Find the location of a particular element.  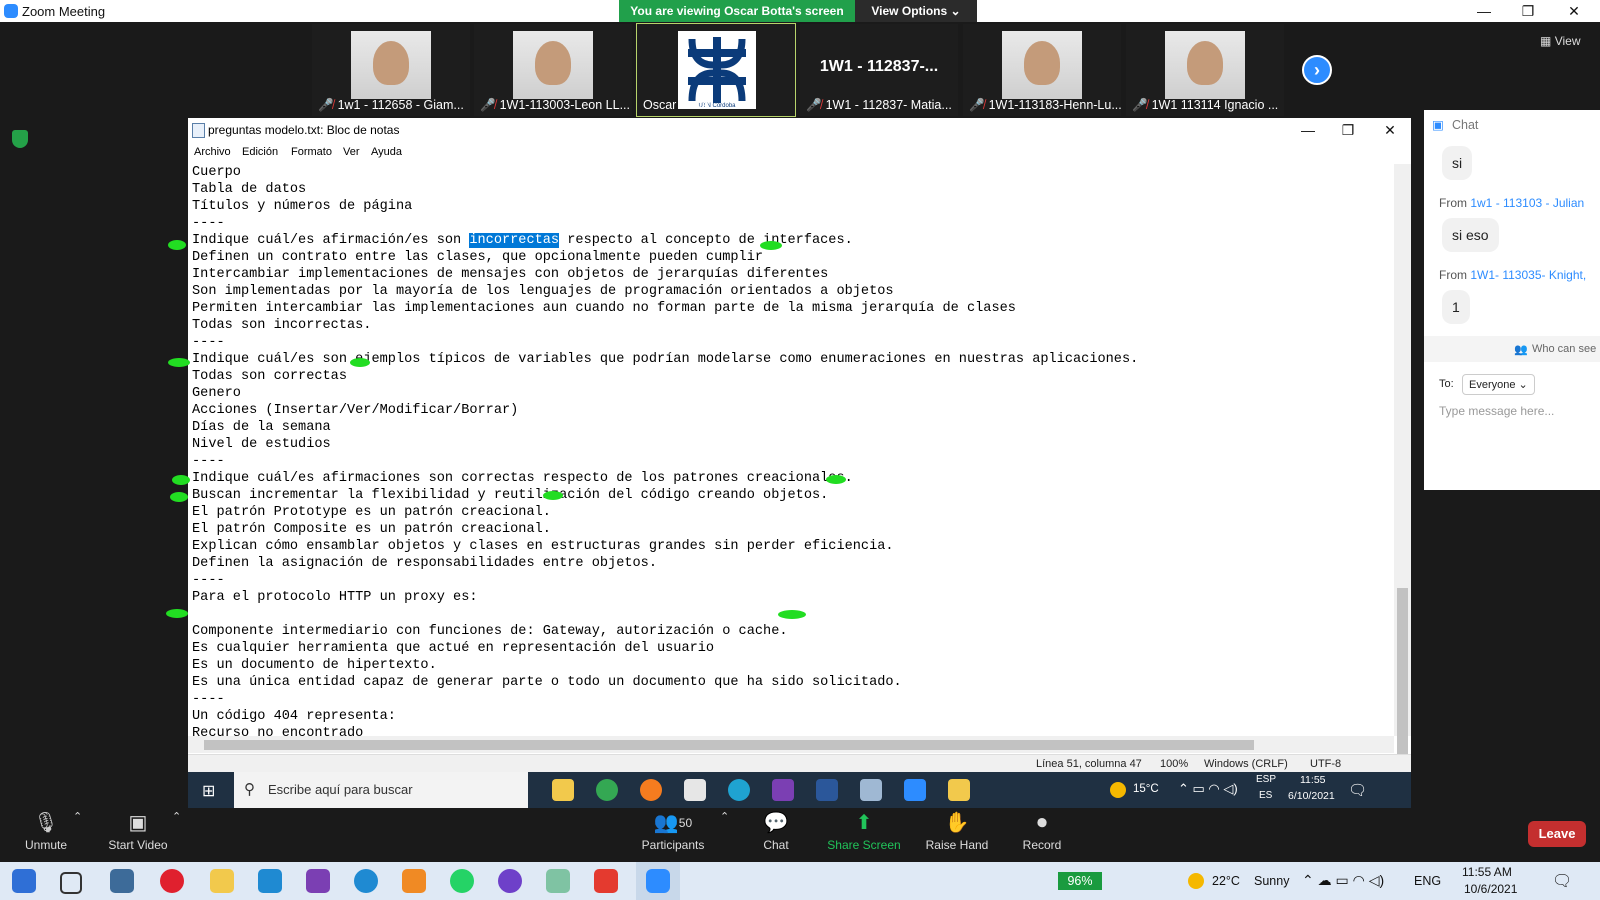

who-can-see-bar: 👥 Who can see is located at coordinates (1512, 349).